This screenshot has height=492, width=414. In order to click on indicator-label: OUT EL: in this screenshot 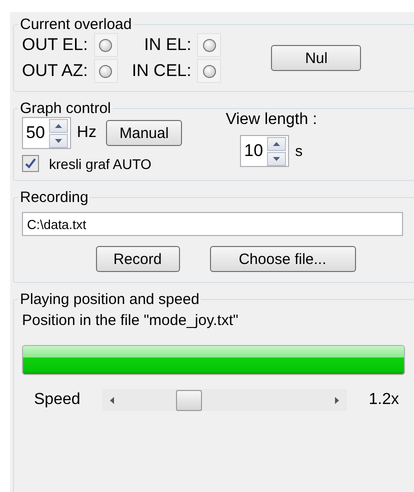, I will do `click(55, 45)`.